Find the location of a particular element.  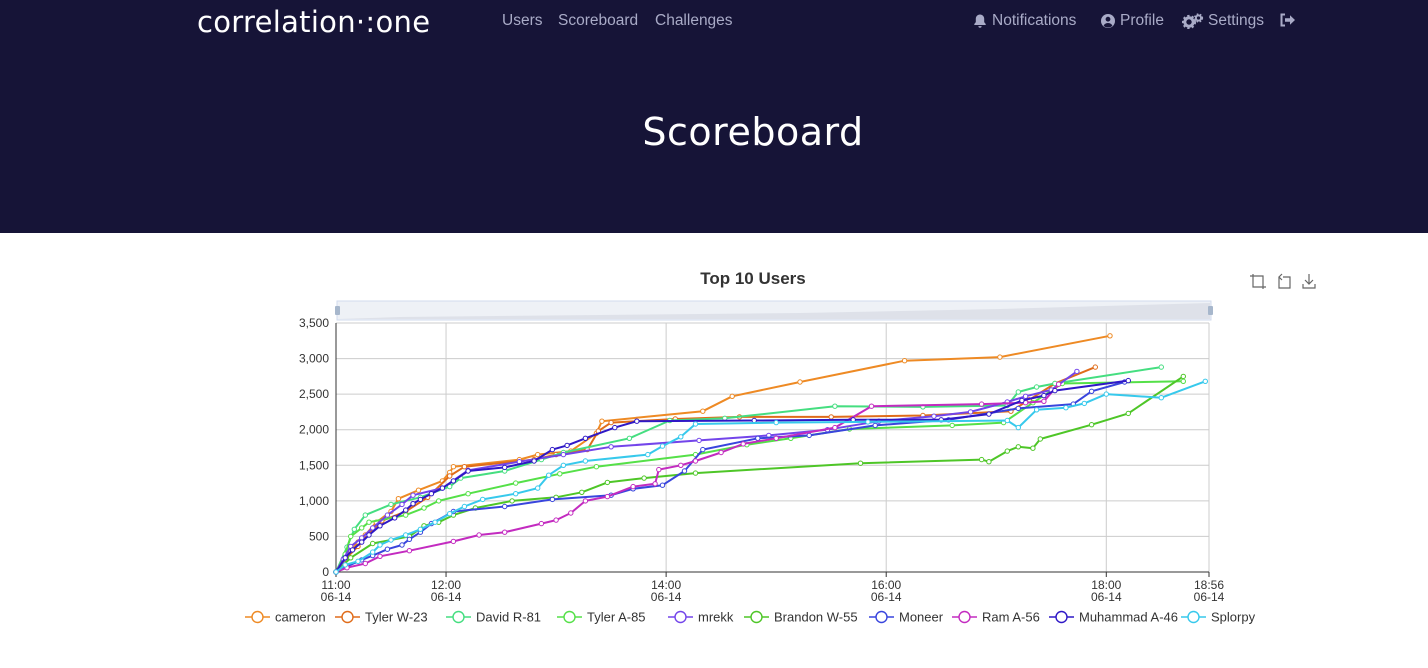

legend-item: Brandon W-55 is located at coordinates (801, 617).